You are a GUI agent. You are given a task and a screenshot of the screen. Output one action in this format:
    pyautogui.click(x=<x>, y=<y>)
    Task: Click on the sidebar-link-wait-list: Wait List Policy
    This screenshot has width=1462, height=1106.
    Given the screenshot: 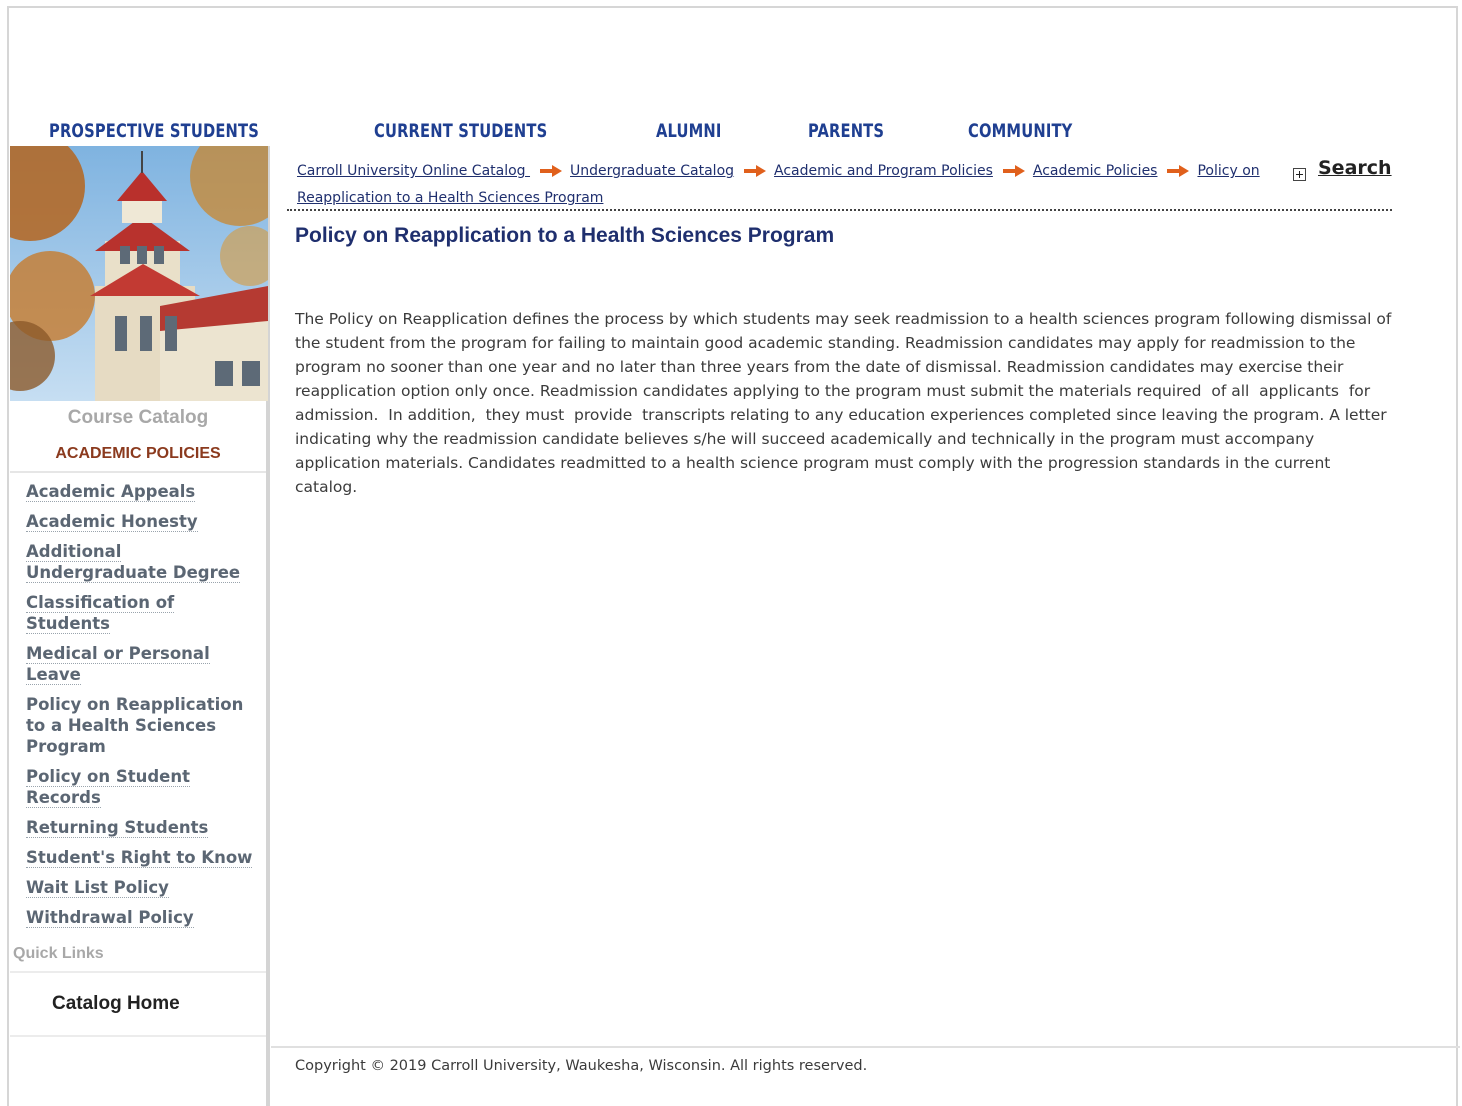 What is the action you would take?
    pyautogui.click(x=97, y=888)
    